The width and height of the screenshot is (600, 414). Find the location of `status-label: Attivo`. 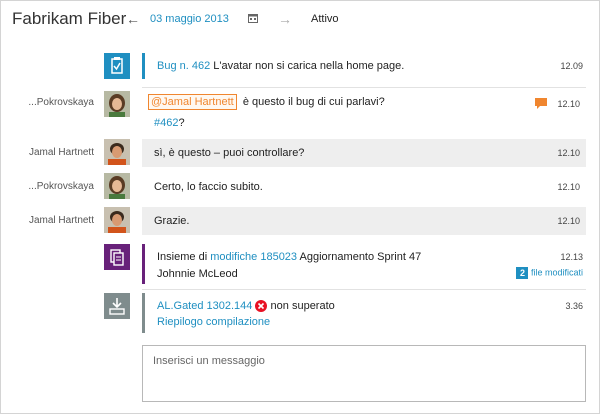

status-label: Attivo is located at coordinates (325, 19).